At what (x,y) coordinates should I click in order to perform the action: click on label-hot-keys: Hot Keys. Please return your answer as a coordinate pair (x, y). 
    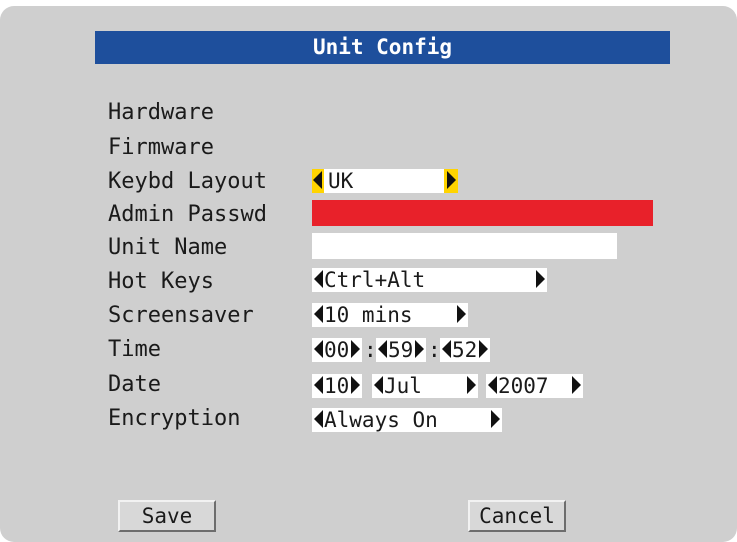
    Looking at the image, I should click on (161, 281).